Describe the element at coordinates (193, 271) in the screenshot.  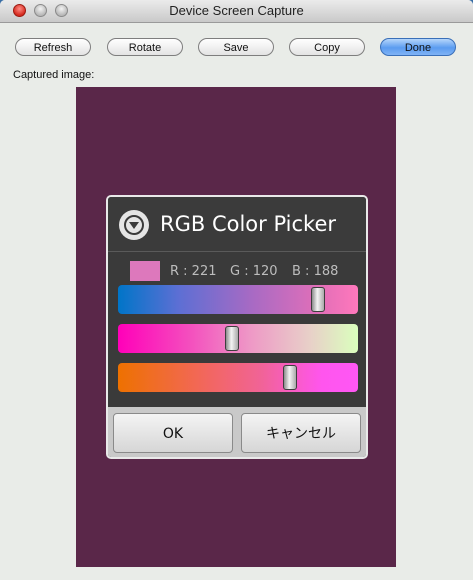
I see `red-value-label: R : 221` at that location.